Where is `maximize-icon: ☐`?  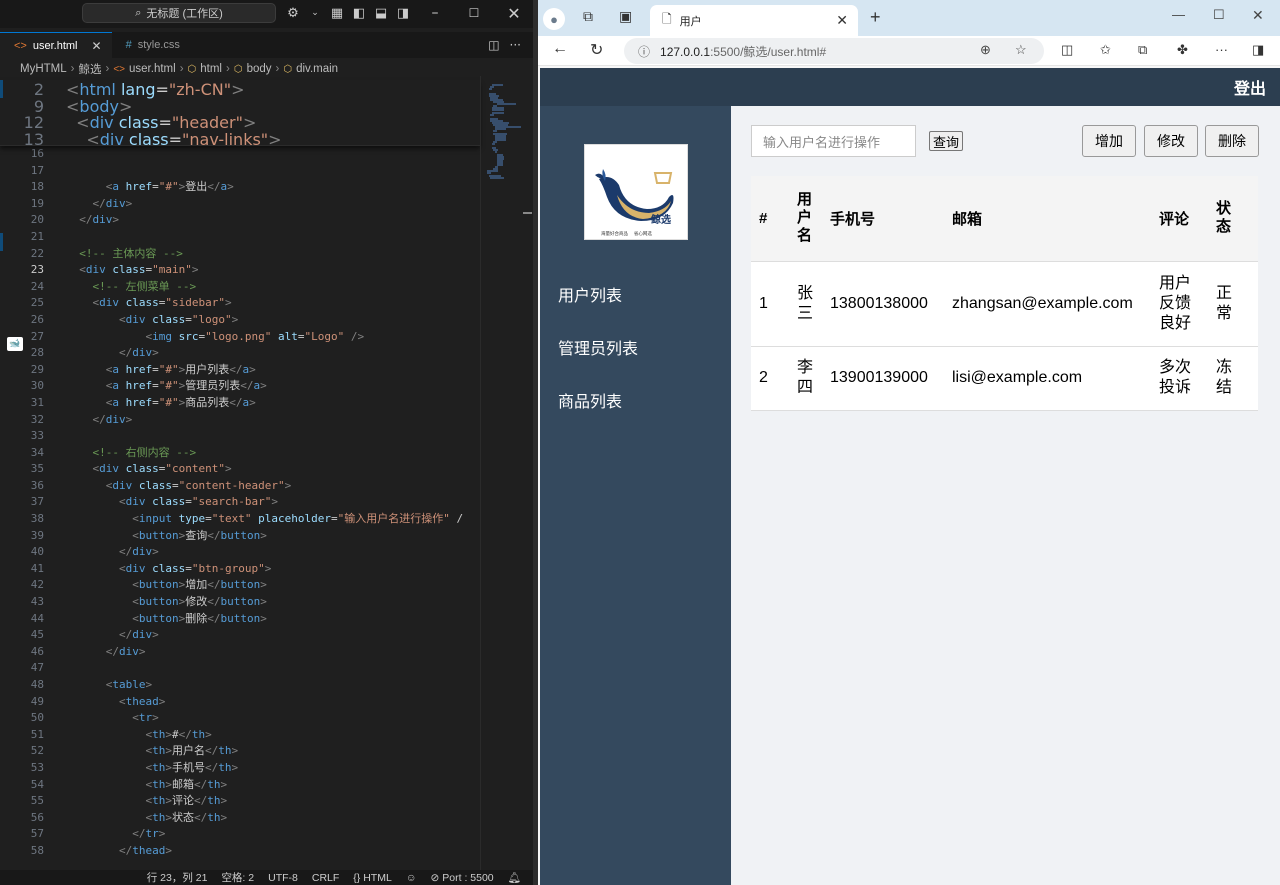
maximize-icon: ☐ is located at coordinates (1219, 15).